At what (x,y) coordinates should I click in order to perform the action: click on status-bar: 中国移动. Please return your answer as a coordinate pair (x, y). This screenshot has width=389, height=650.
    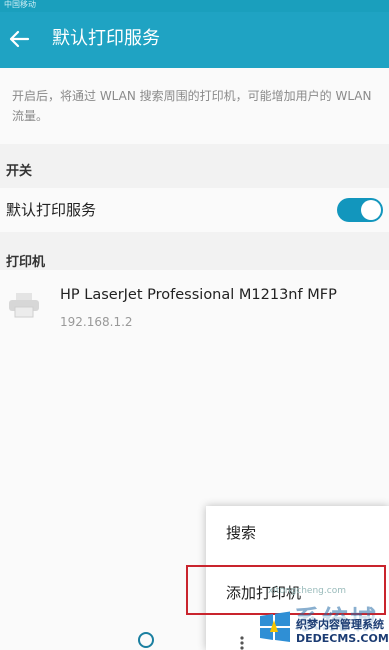
    Looking at the image, I should click on (194, 6).